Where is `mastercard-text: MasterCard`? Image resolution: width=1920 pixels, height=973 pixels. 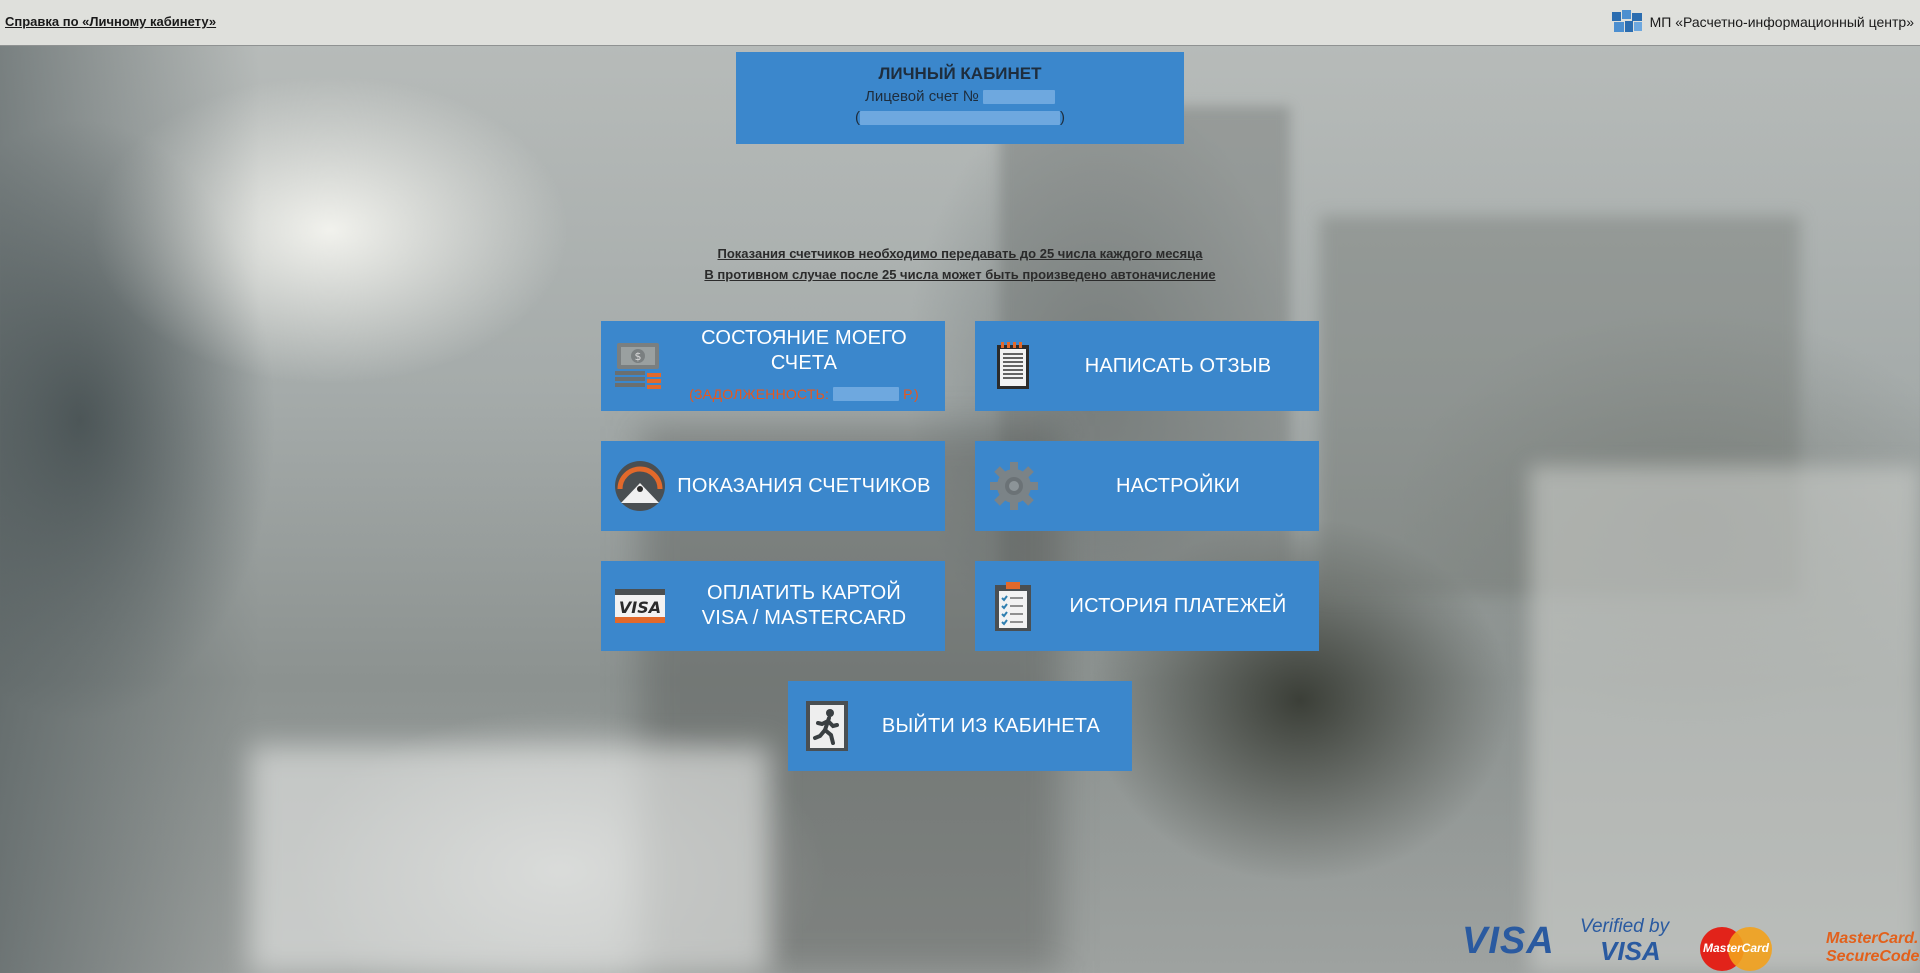
mastercard-text: MasterCard is located at coordinates (1736, 948).